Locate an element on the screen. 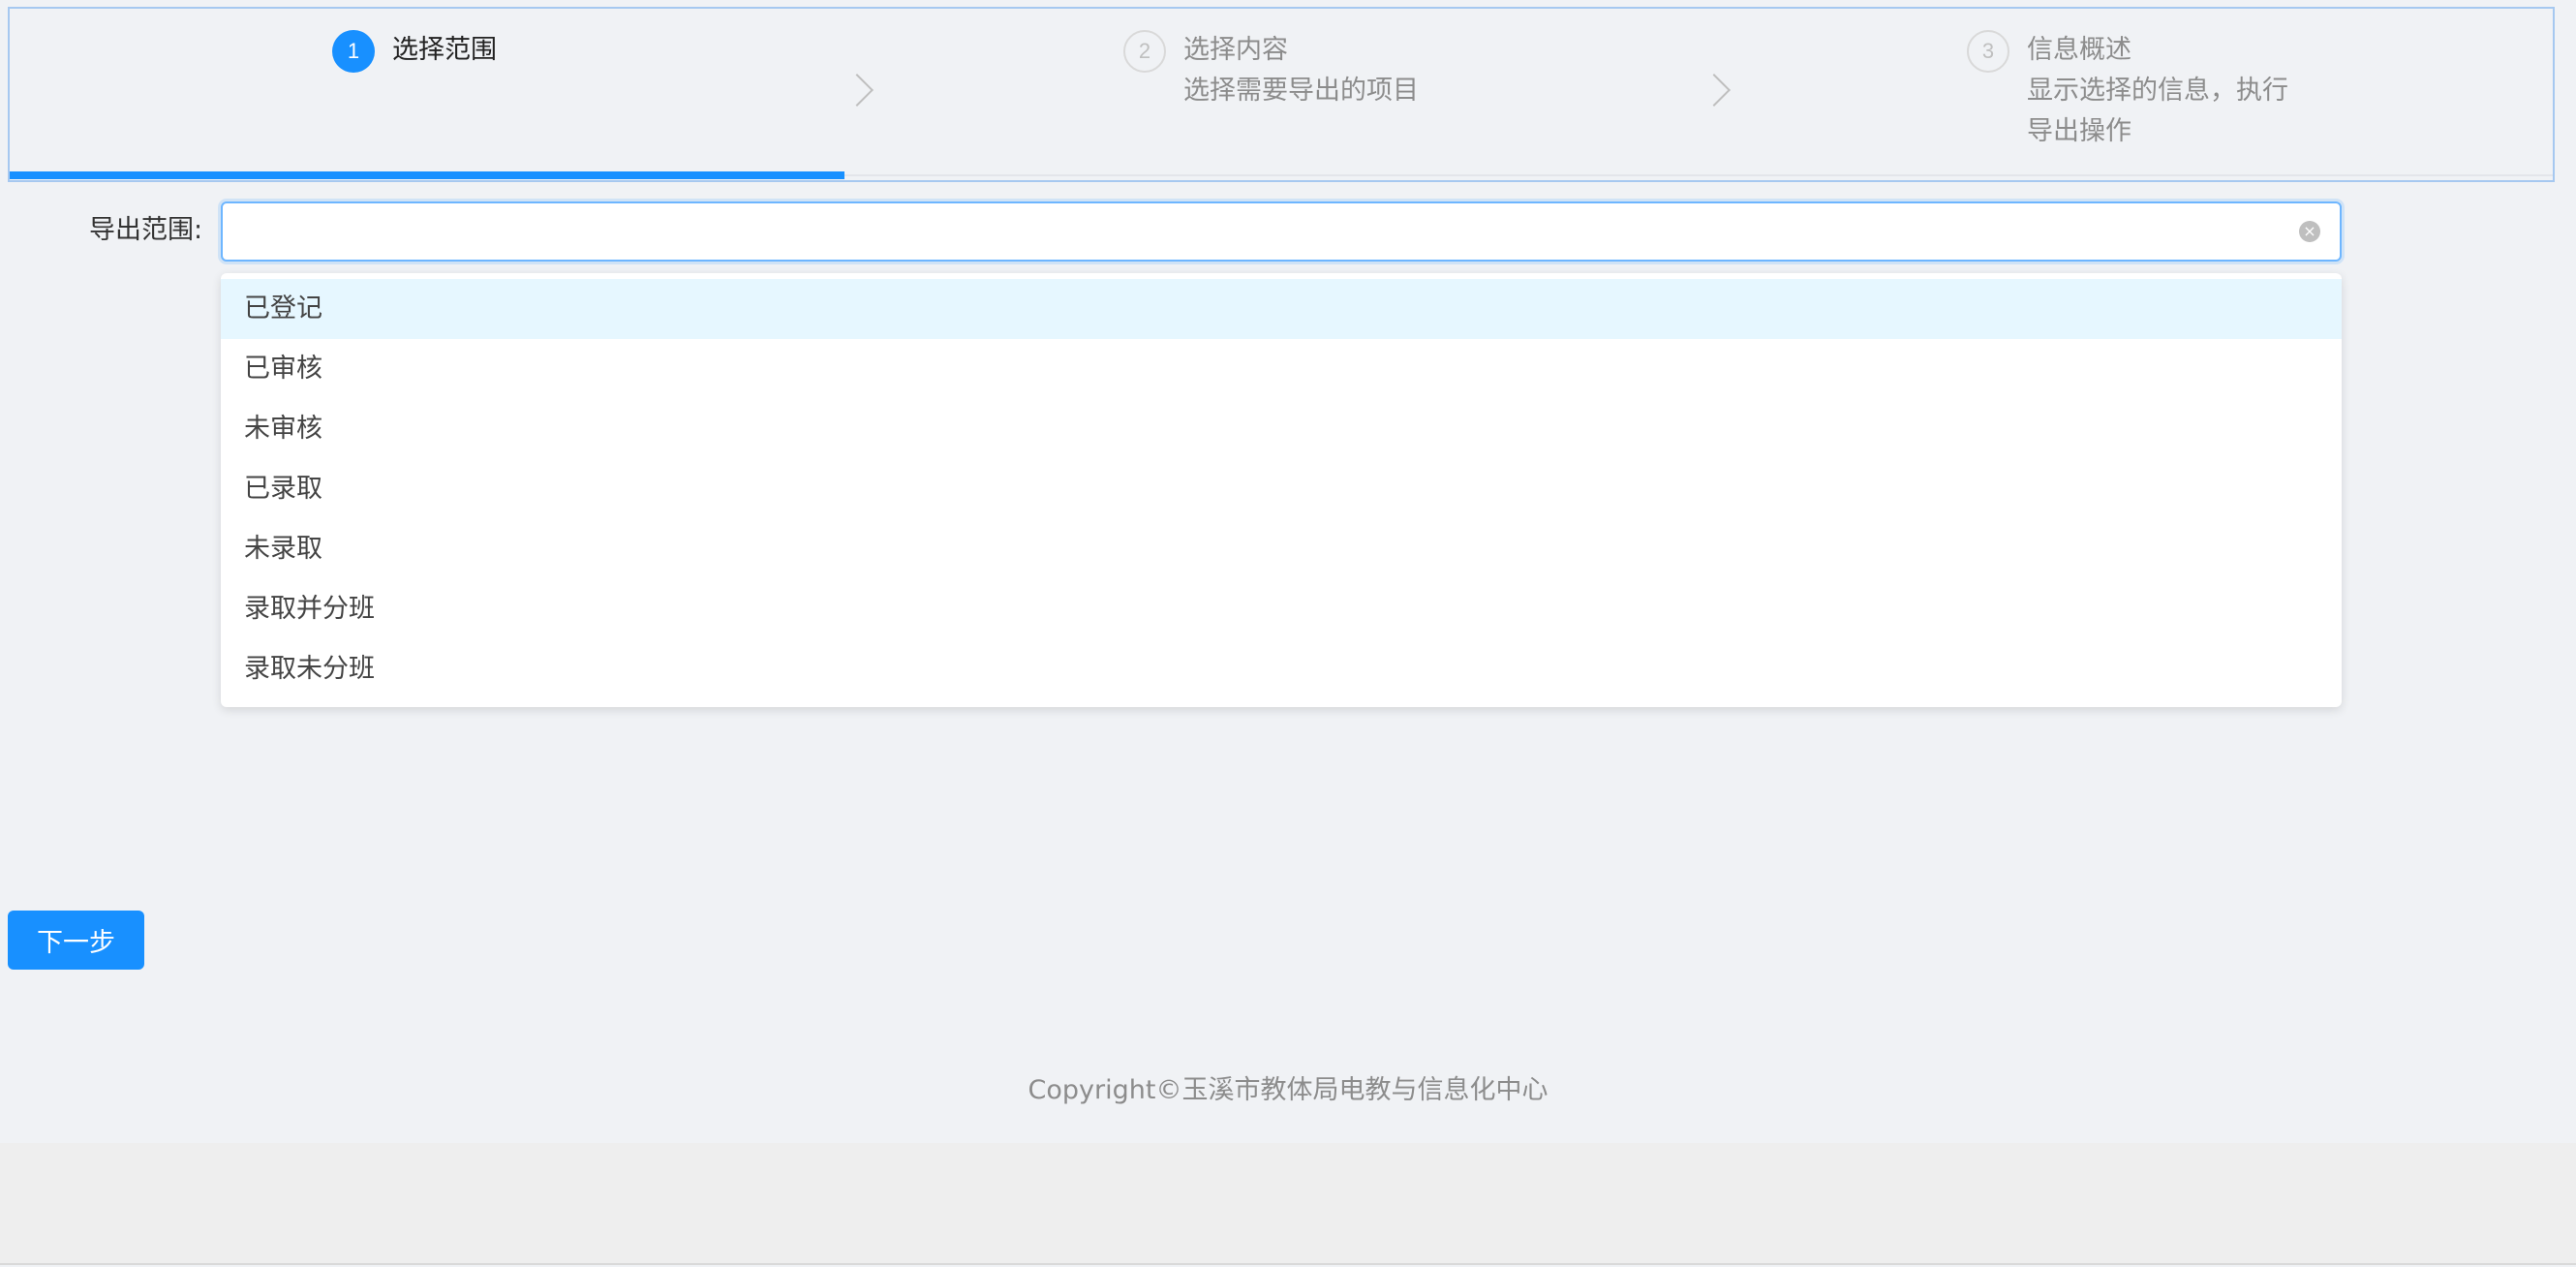 Image resolution: width=2576 pixels, height=1267 pixels. clear-icon: × is located at coordinates (2309, 231).